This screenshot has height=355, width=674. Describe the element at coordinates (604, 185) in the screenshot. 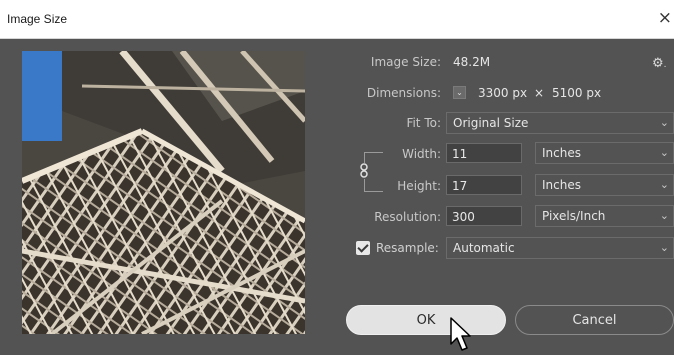

I see `height-unit-select: Inches ⌄` at that location.